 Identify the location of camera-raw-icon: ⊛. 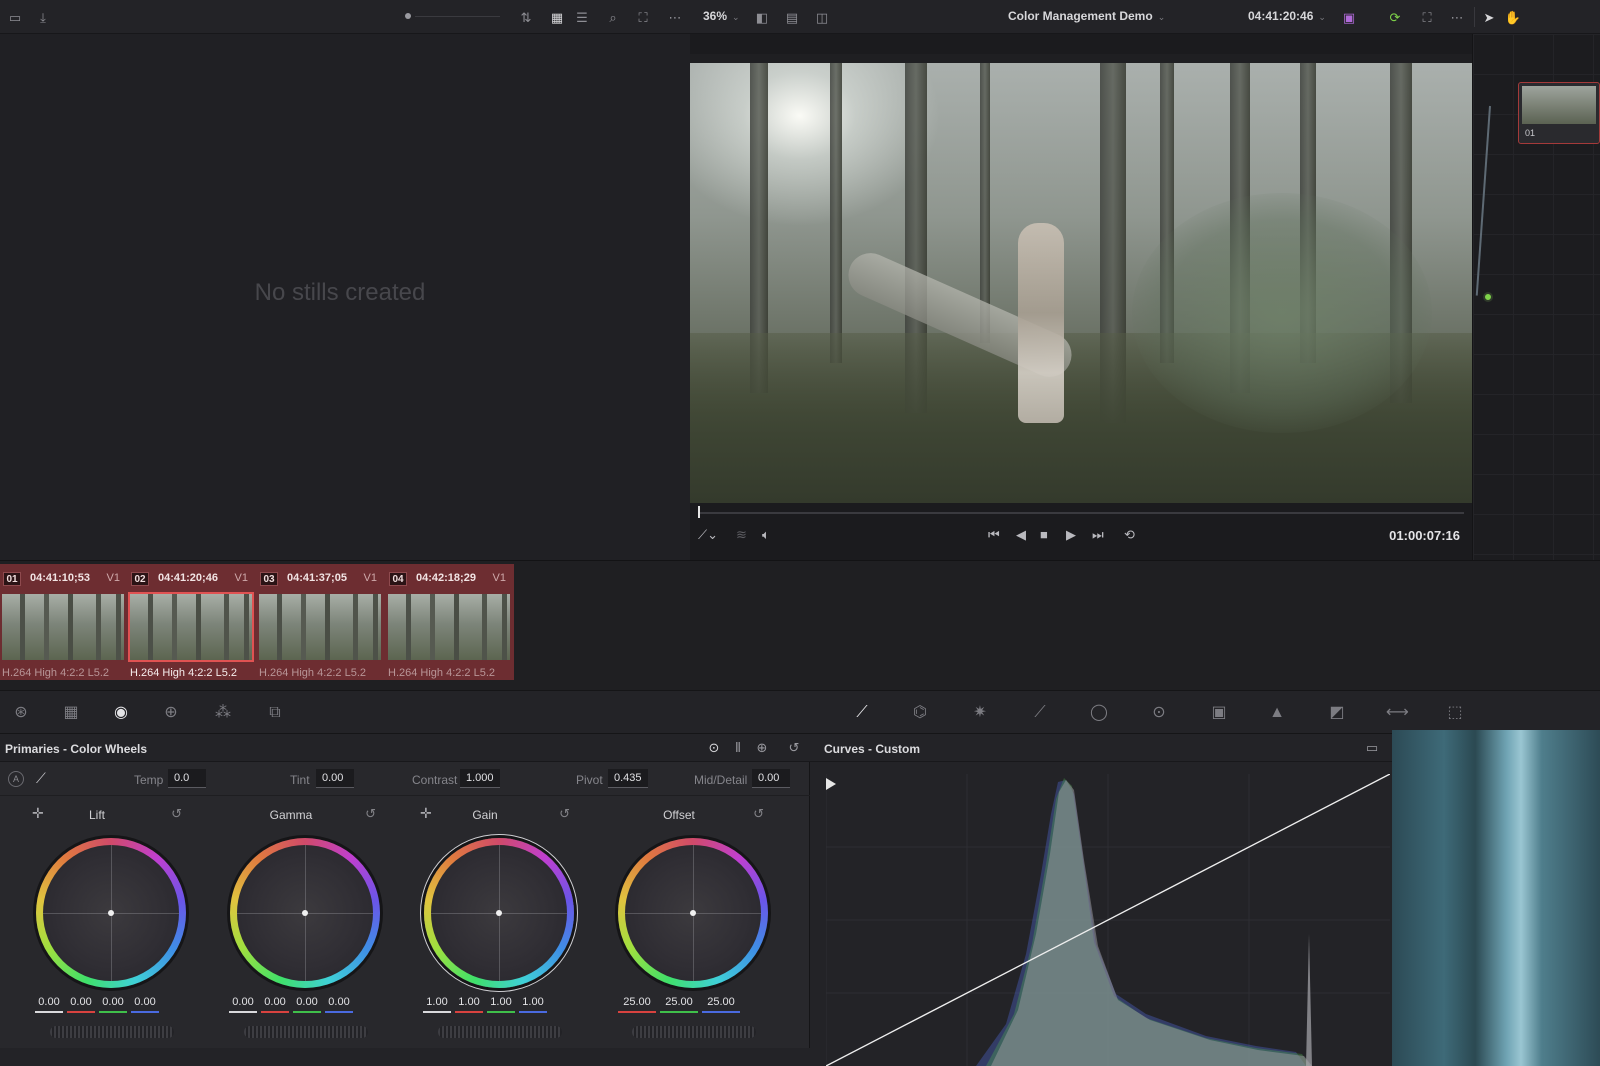
(21, 713).